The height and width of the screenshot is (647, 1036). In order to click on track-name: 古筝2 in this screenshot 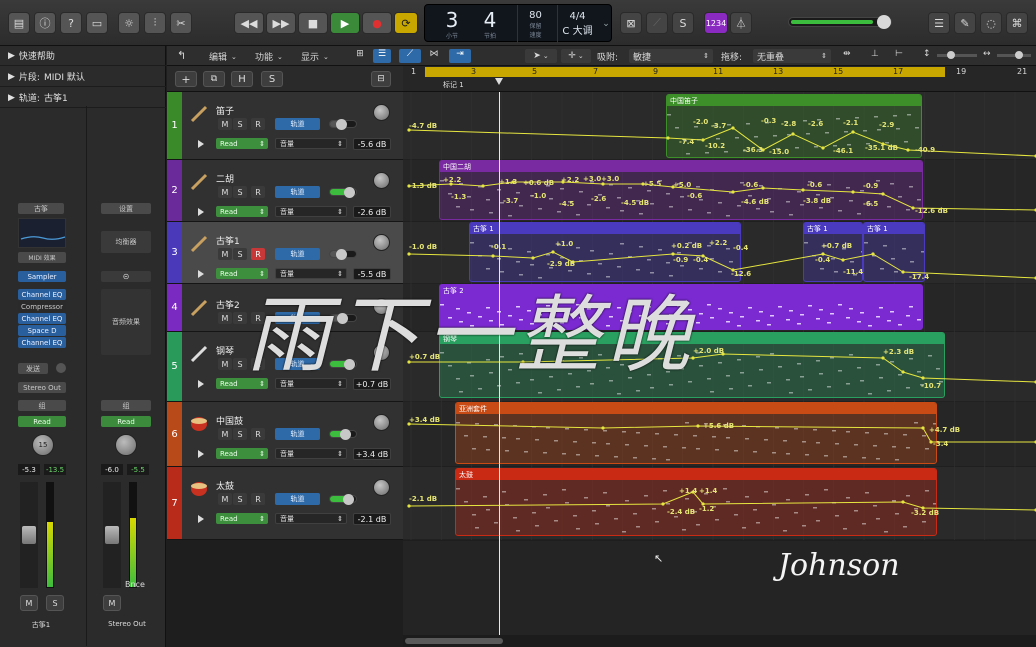, I will do `click(228, 304)`.